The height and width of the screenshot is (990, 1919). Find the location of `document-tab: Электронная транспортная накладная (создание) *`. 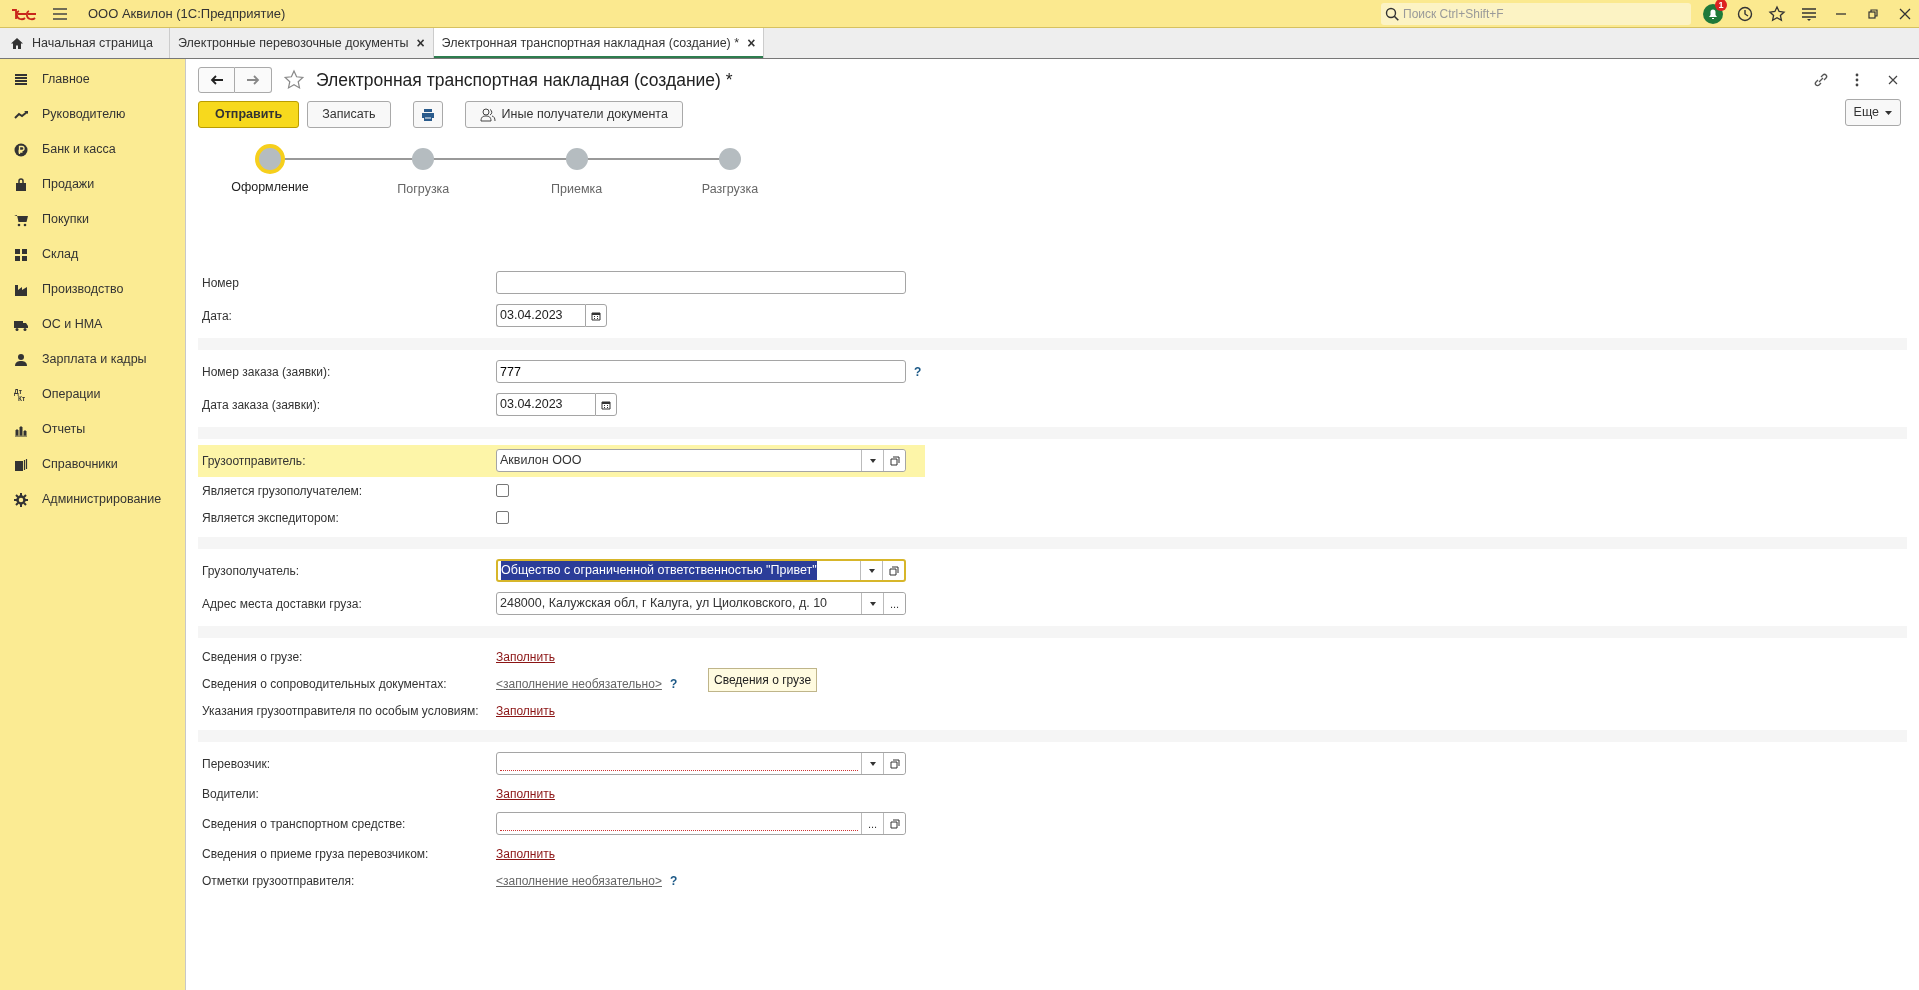

document-tab: Электронная транспортная накладная (создание) * is located at coordinates (590, 43).